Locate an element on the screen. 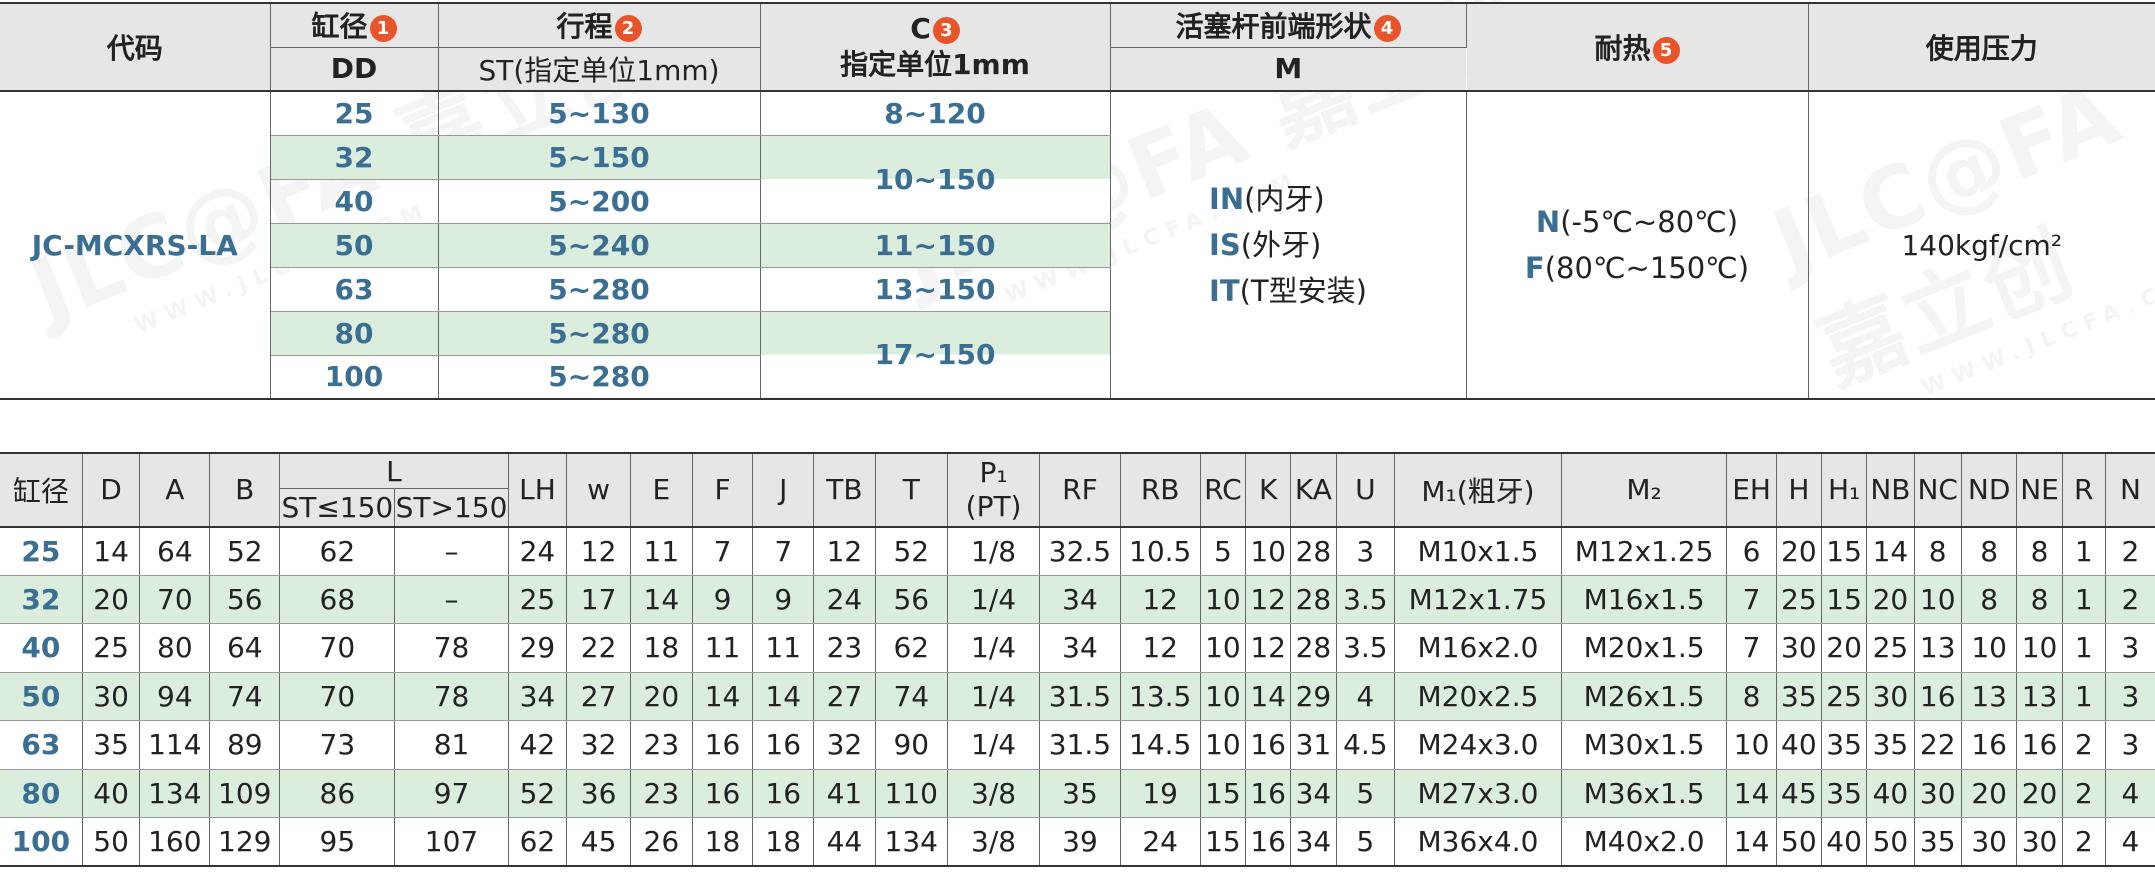 The width and height of the screenshot is (2155, 896). badge-4: 4 is located at coordinates (1387, 28).